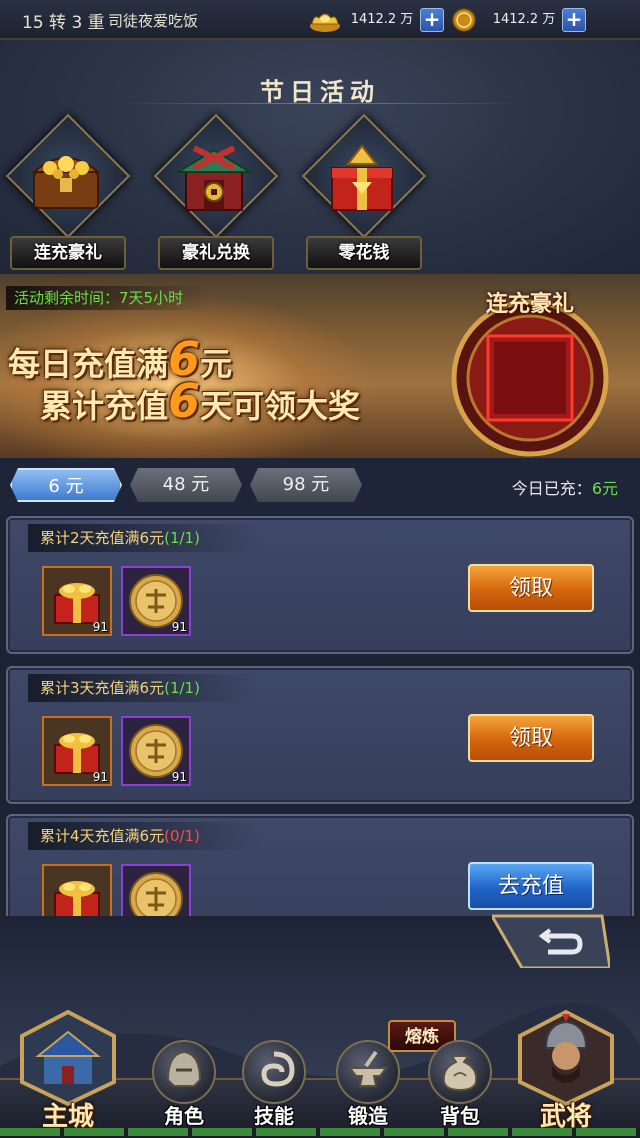 The image size is (640, 1138). I want to click on add-gold-ingot-button: +, so click(432, 20).